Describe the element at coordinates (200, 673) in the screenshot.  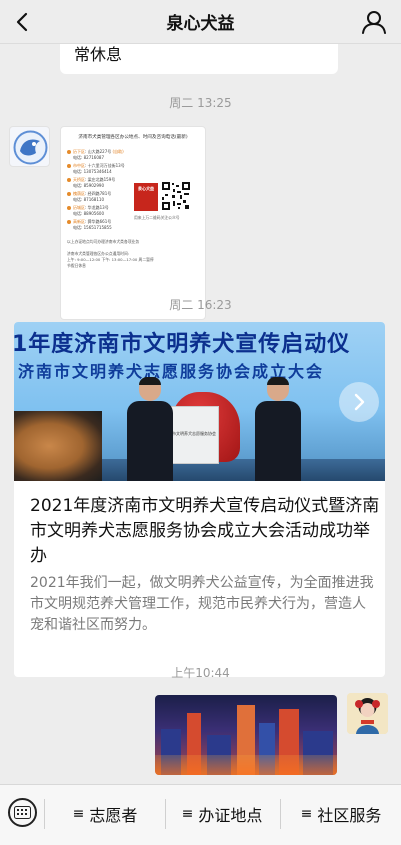
I see `timestamp: 上午10:44` at that location.